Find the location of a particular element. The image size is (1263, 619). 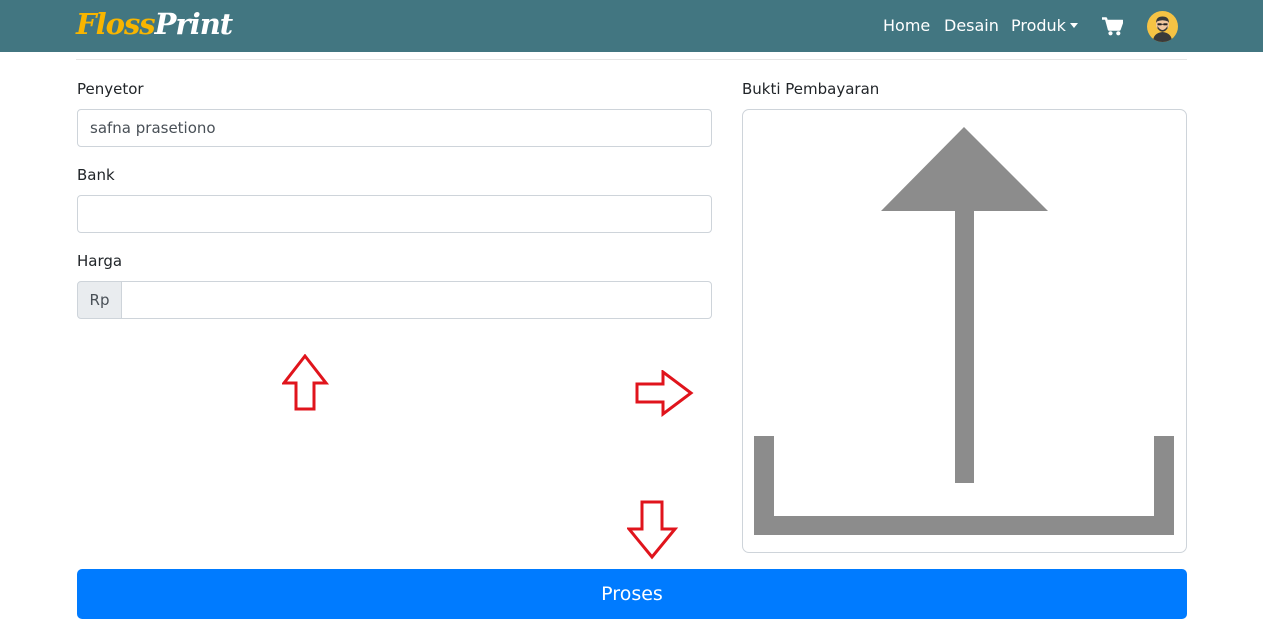

brand-logo-part2: Print is located at coordinates (194, 24).